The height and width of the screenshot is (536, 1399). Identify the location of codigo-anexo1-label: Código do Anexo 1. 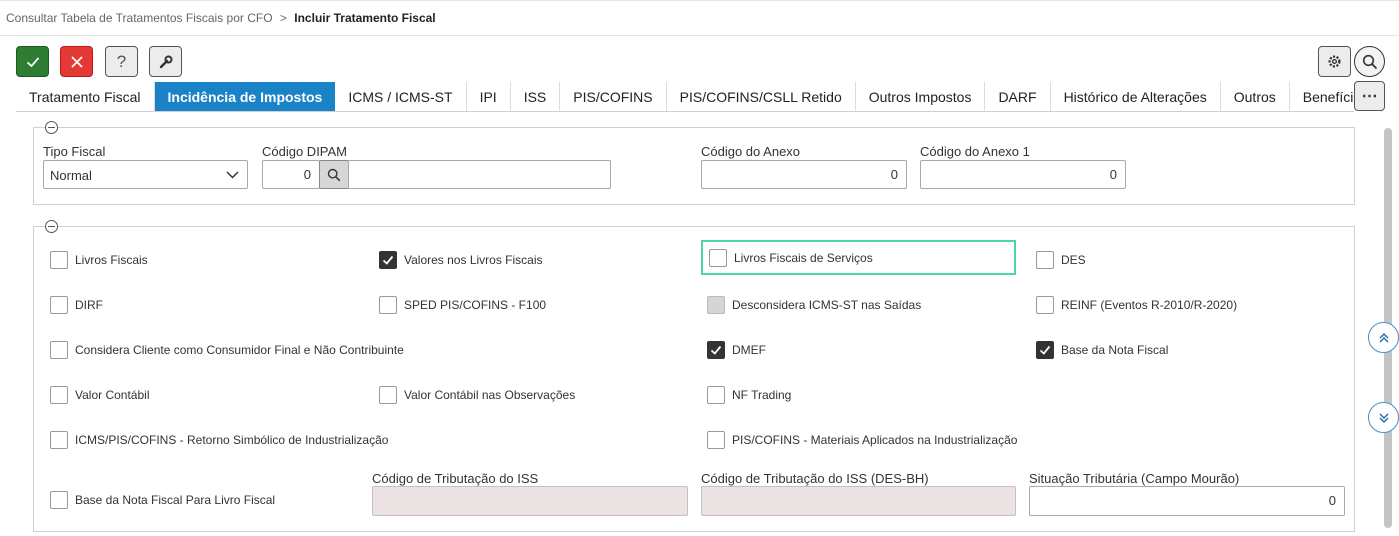
(975, 151).